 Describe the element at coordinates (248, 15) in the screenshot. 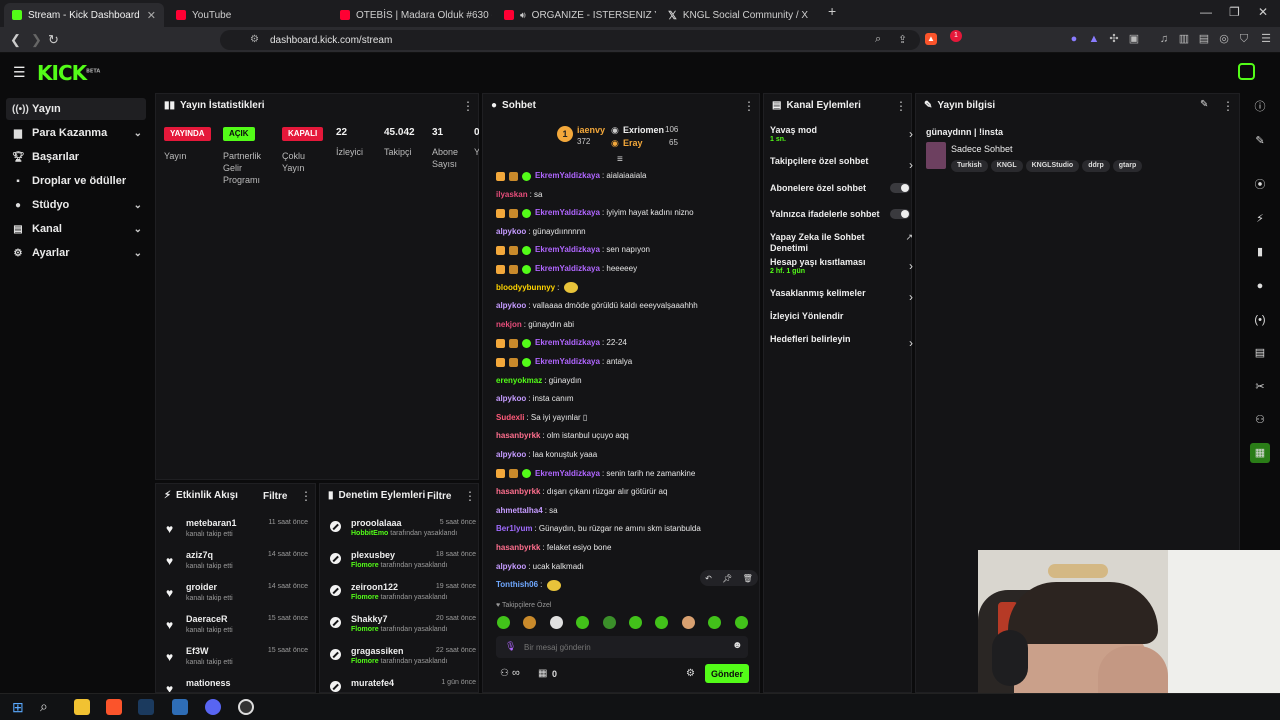

I see `browser-tab: YouTube` at that location.